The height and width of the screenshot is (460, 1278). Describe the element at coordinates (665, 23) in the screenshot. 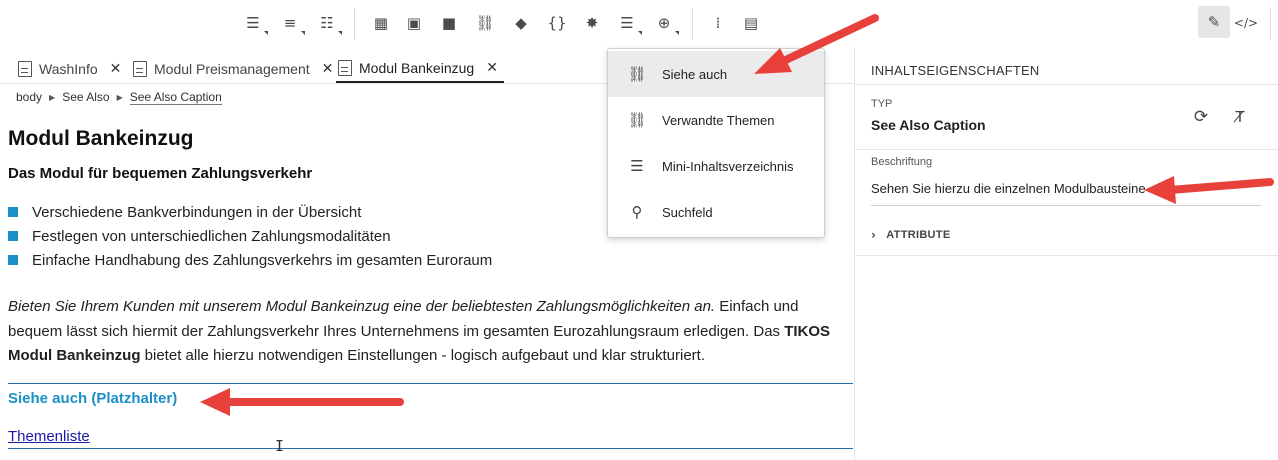

I see `add-circle-icon: ⊕` at that location.